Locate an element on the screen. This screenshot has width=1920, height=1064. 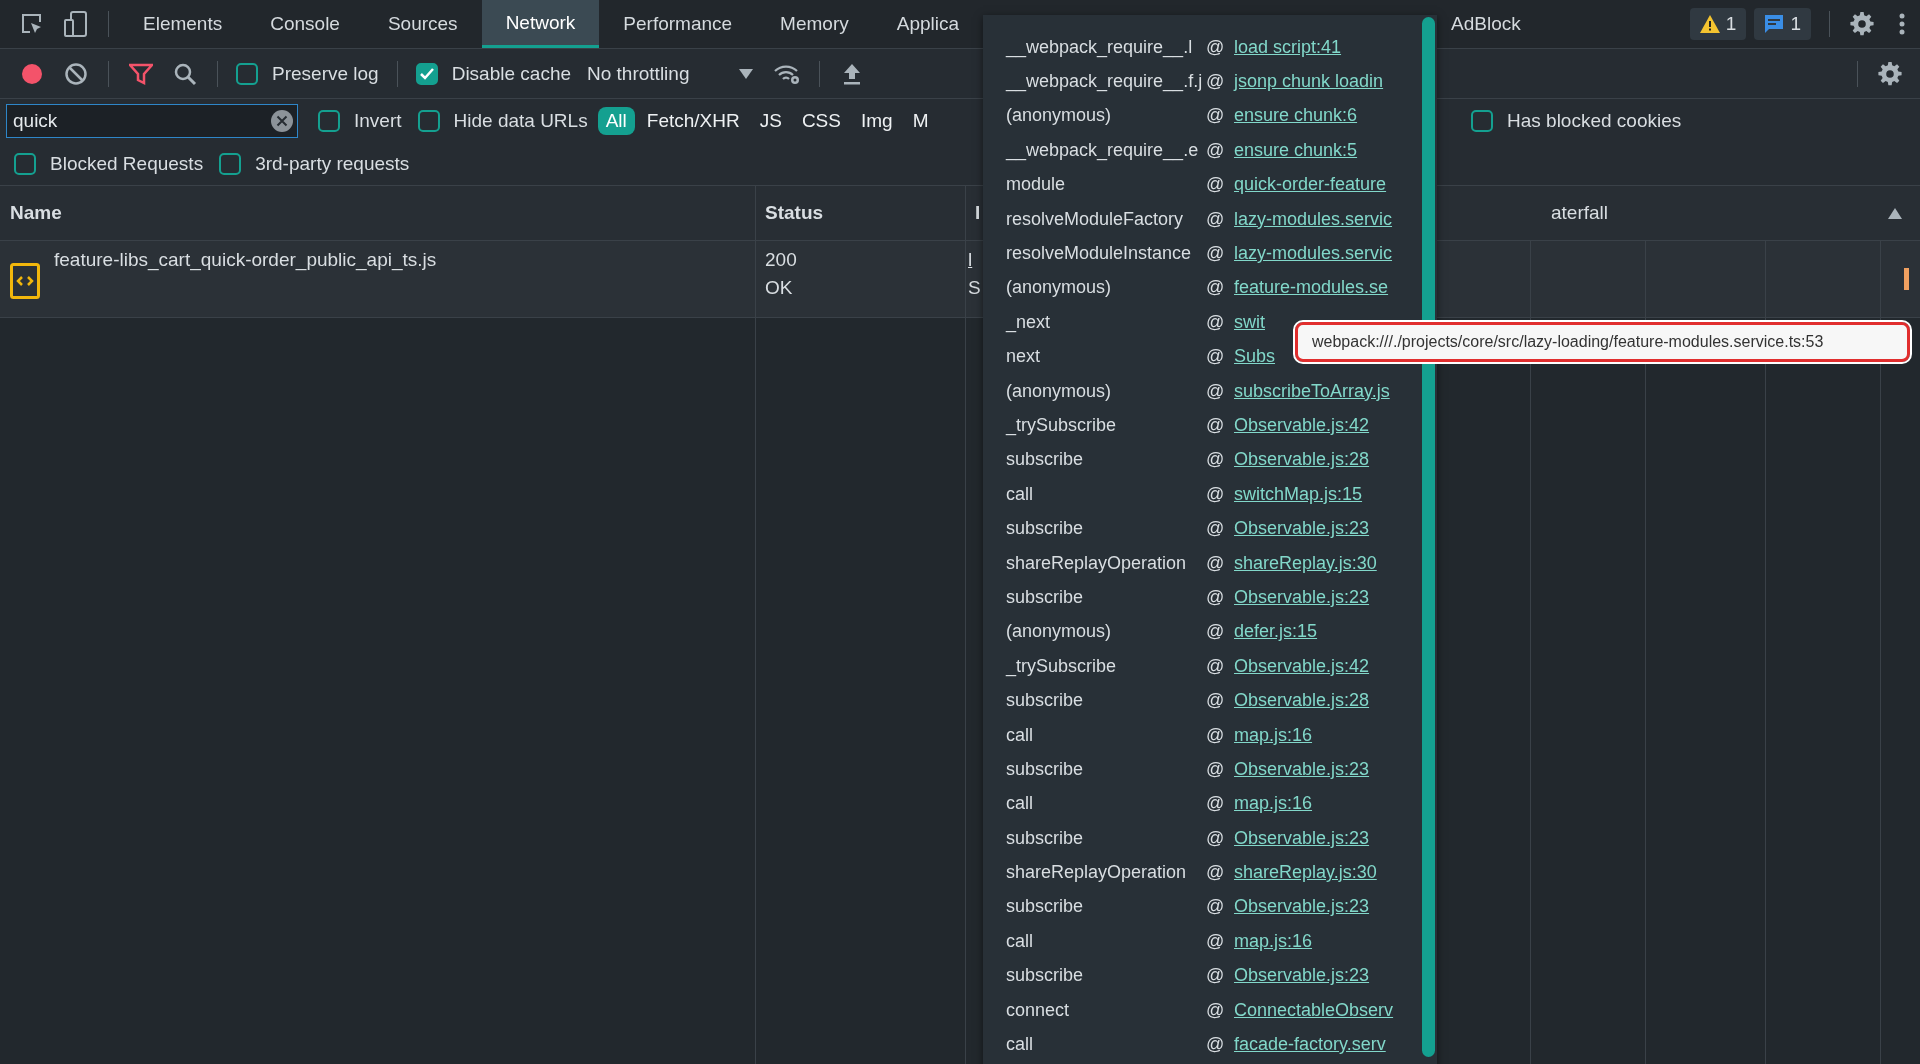
hide-data-urls-label: Hide data URLs is located at coordinates (520, 120).